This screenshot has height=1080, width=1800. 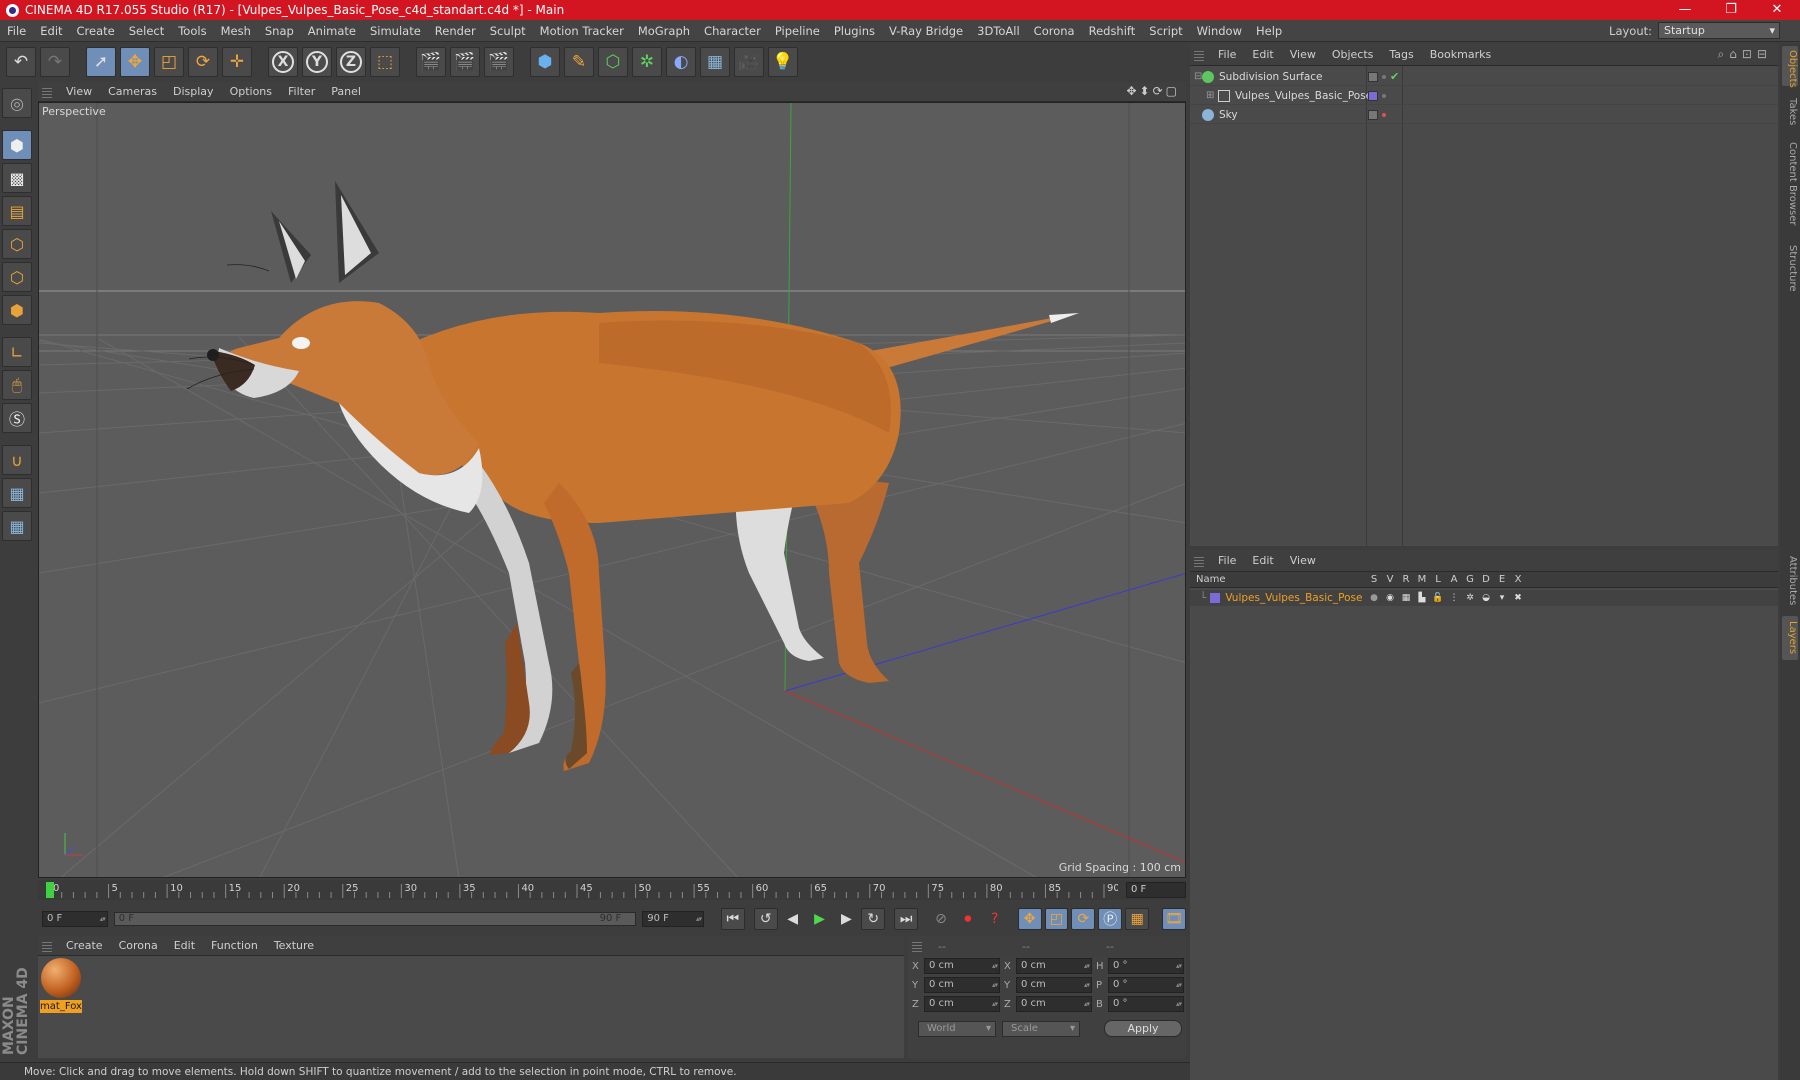 What do you see at coordinates (906, 919) in the screenshot?
I see `go-to-end-icon: ⏭` at bounding box center [906, 919].